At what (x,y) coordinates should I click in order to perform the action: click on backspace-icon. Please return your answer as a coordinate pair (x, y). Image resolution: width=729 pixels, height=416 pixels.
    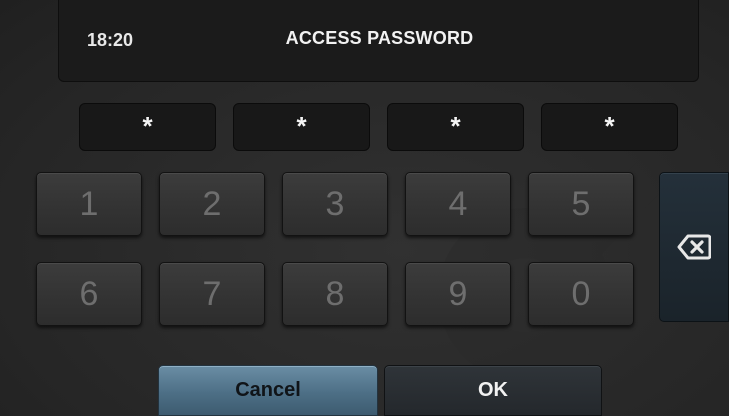
    Looking at the image, I should click on (694, 247).